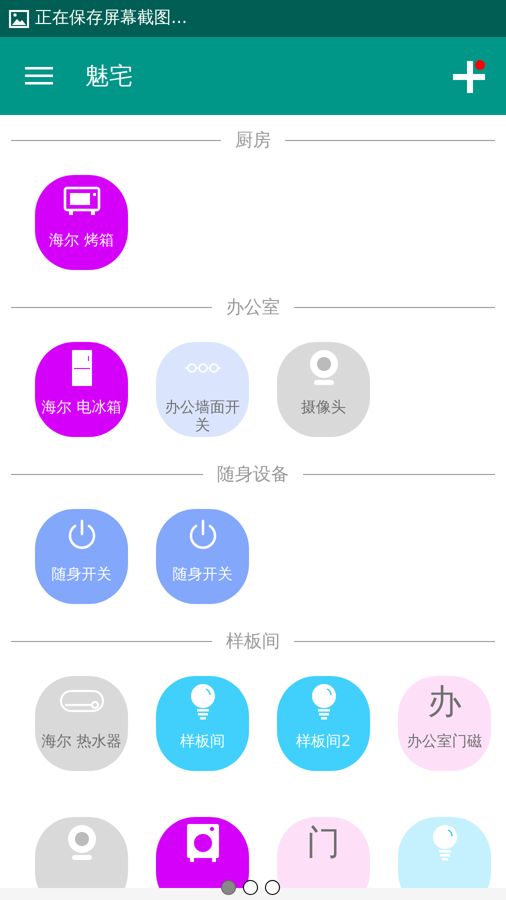 The width and height of the screenshot is (506, 900). Describe the element at coordinates (81, 240) in the screenshot. I see `device-label: 海尔 烤箱` at that location.